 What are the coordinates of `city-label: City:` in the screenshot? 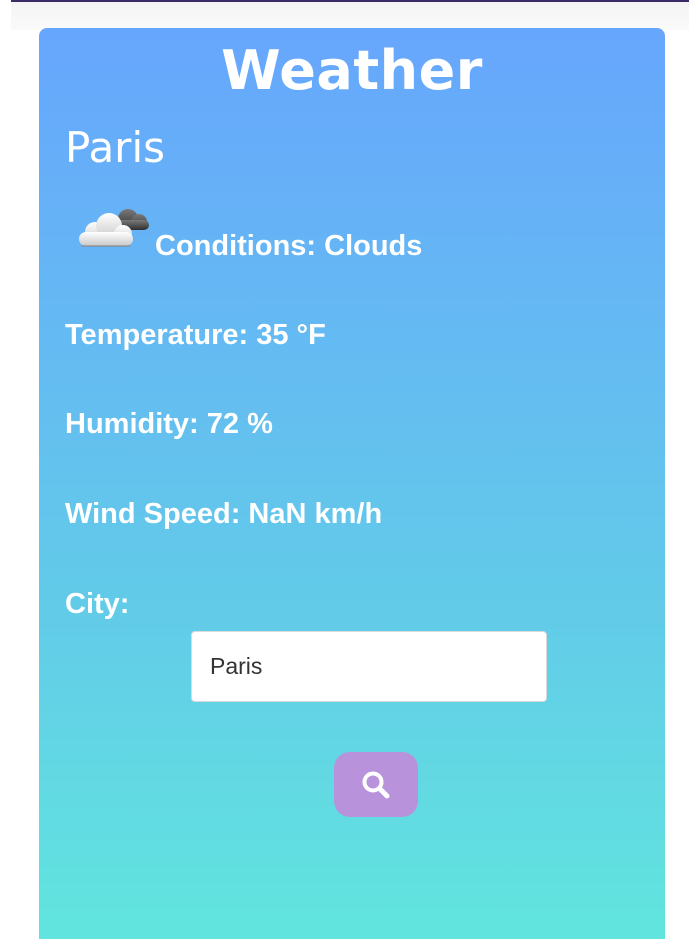 It's located at (97, 604).